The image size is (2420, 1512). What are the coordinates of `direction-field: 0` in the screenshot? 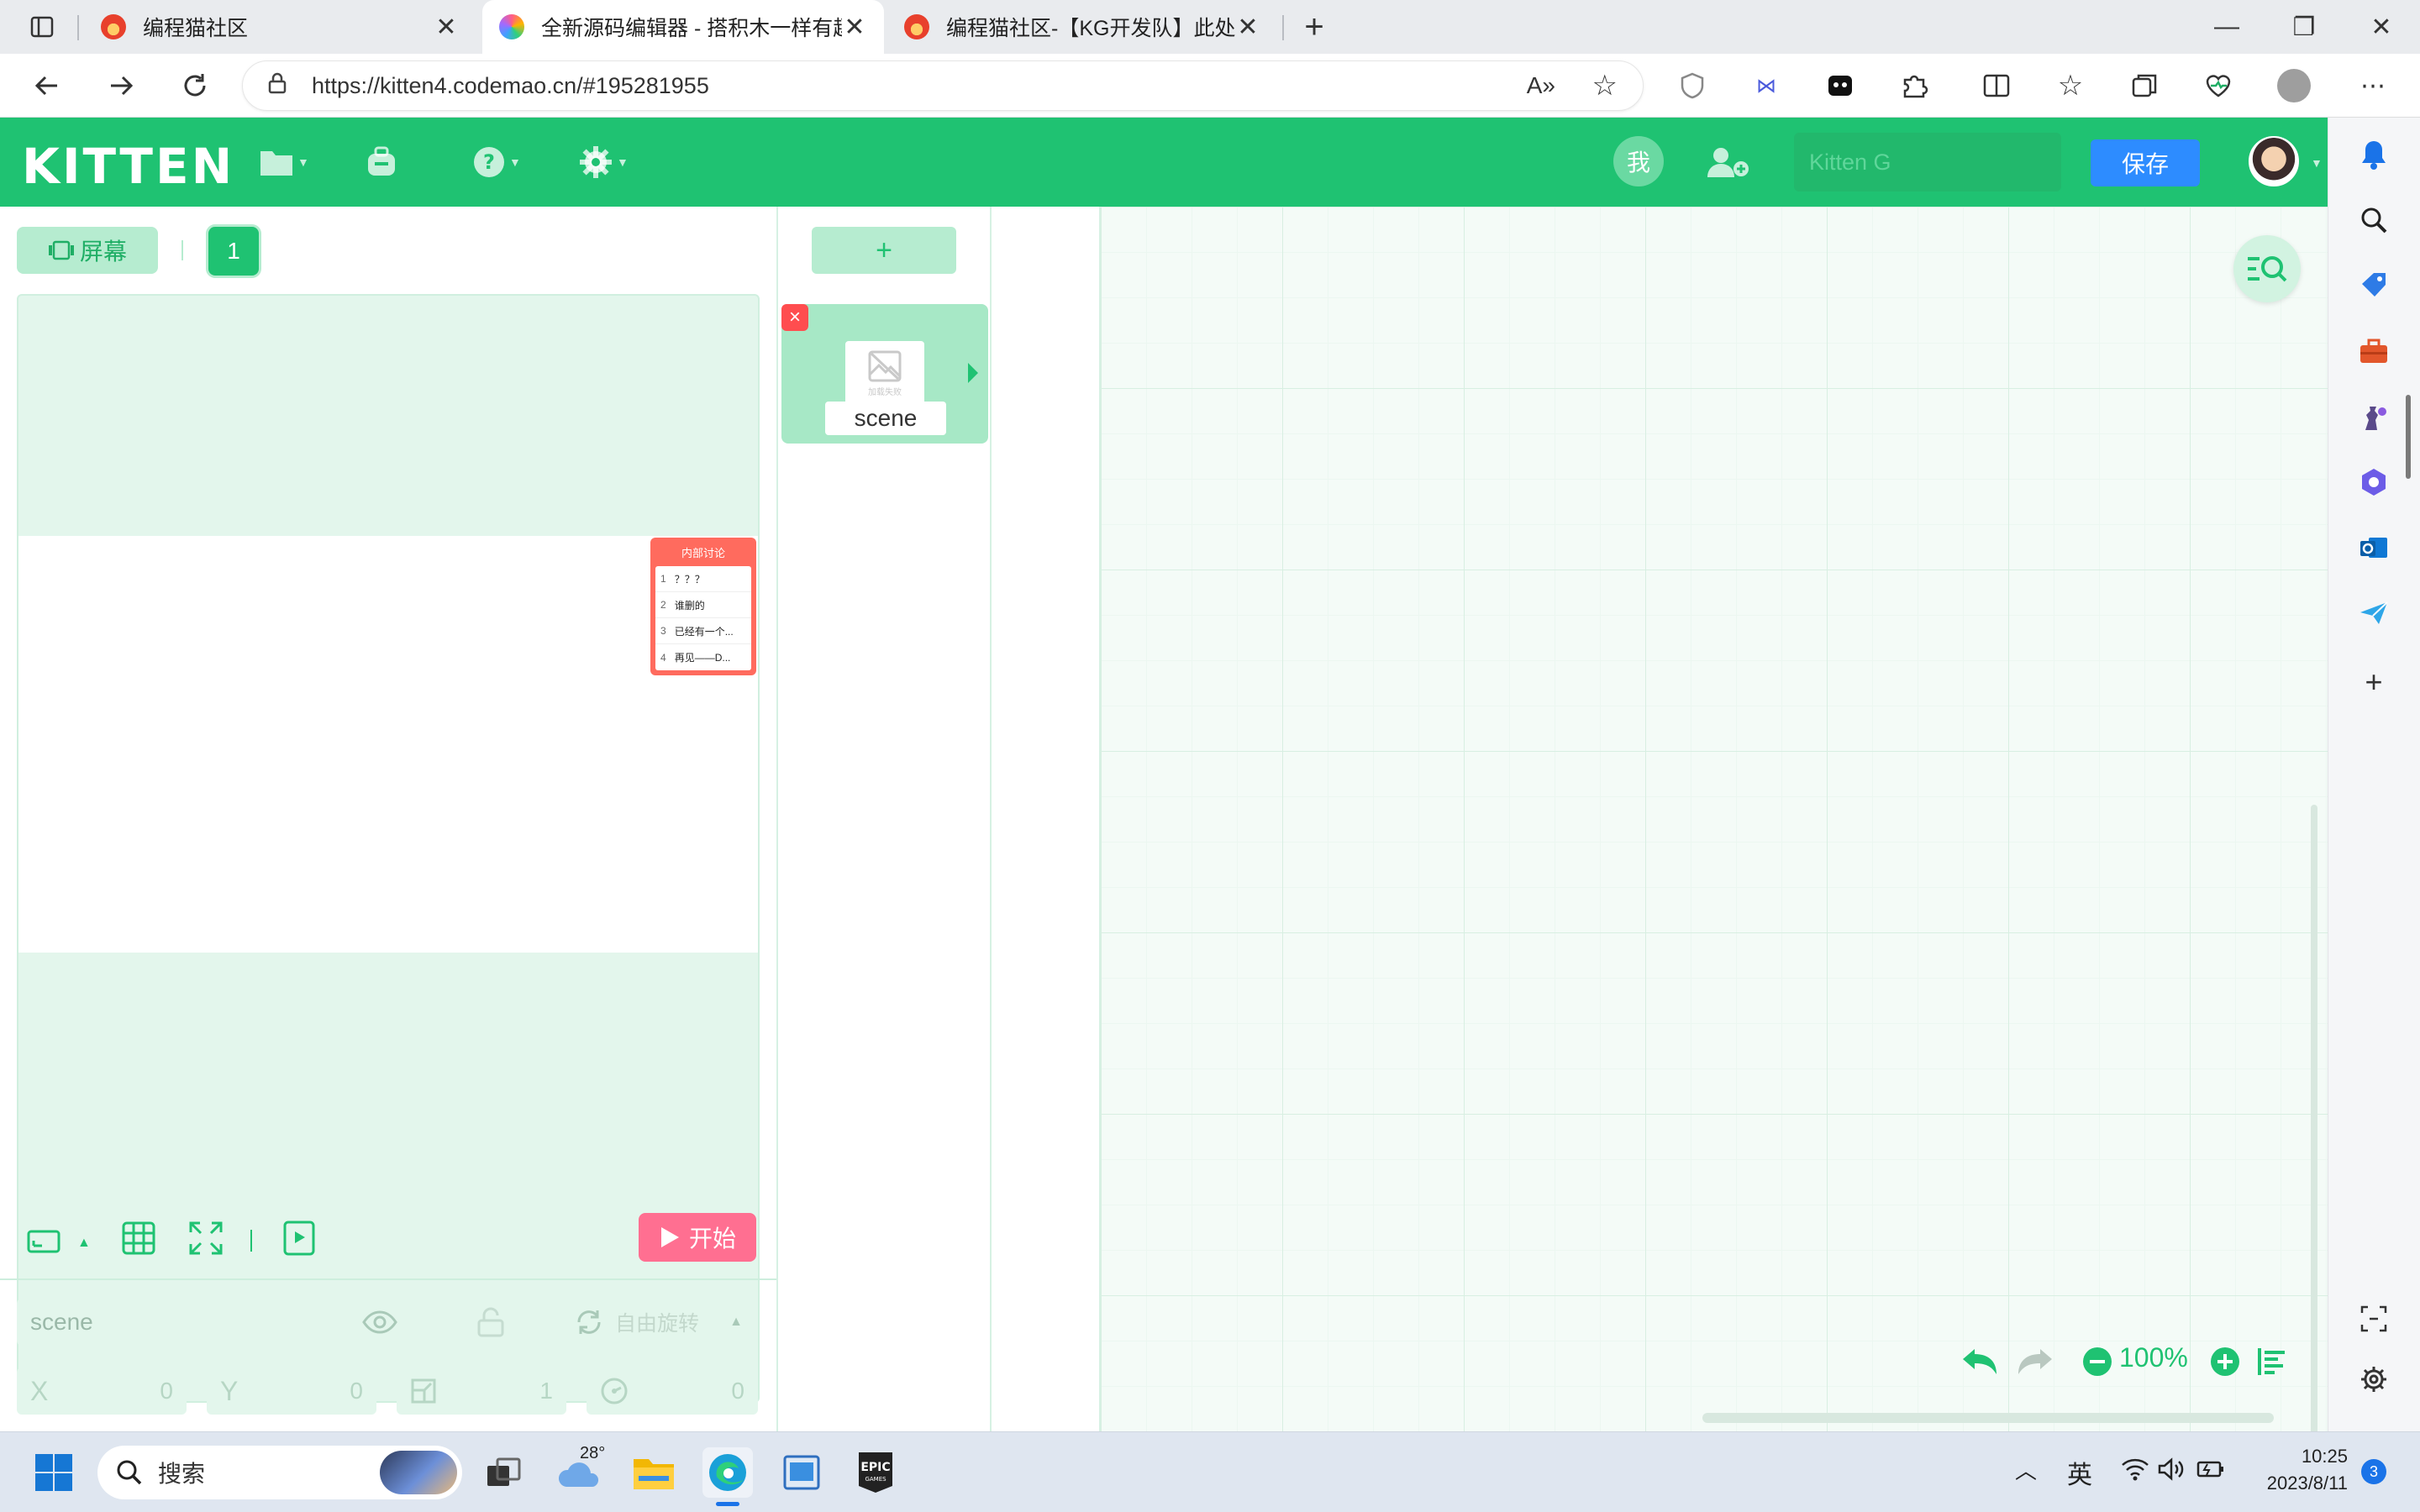 It's located at (673, 1391).